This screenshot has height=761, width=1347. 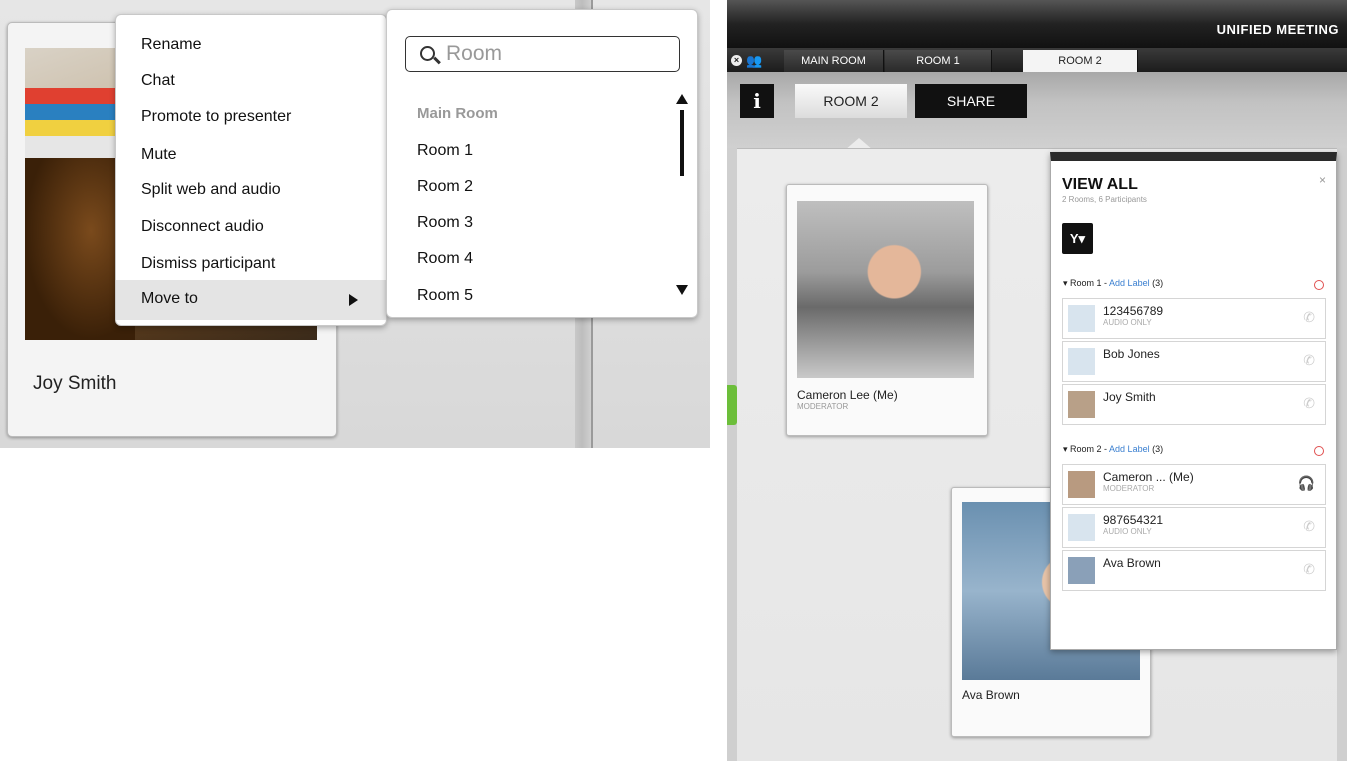 I want to click on participants-icon: 👥, so click(x=754, y=61).